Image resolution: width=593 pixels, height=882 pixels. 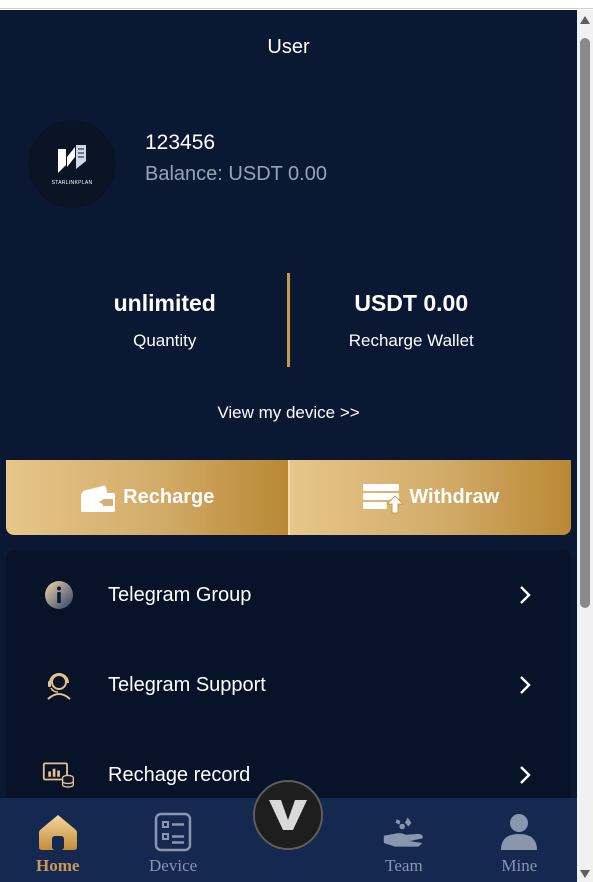 What do you see at coordinates (277, 174) in the screenshot?
I see `balance-value: USDT 0.00` at bounding box center [277, 174].